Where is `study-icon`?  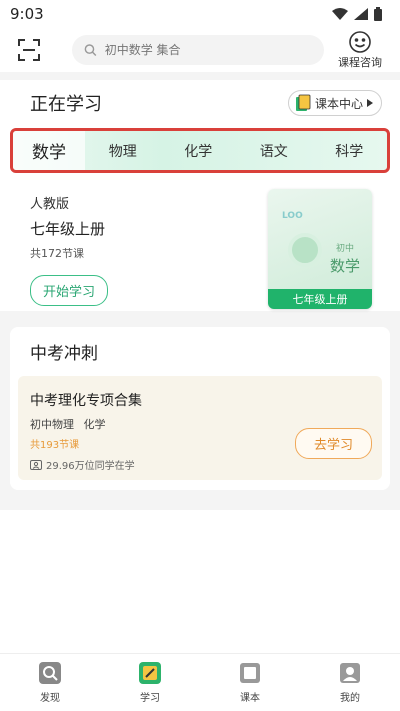
study-icon is located at coordinates (150, 673).